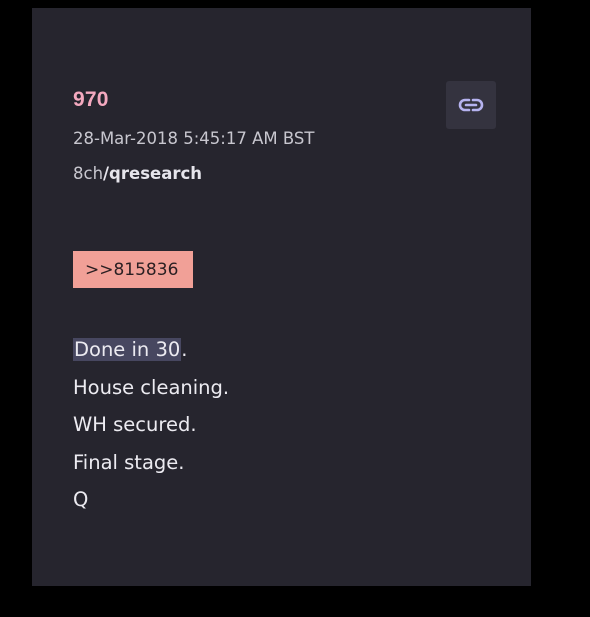 This screenshot has height=617, width=590. I want to click on message-line: WH secured., so click(135, 424).